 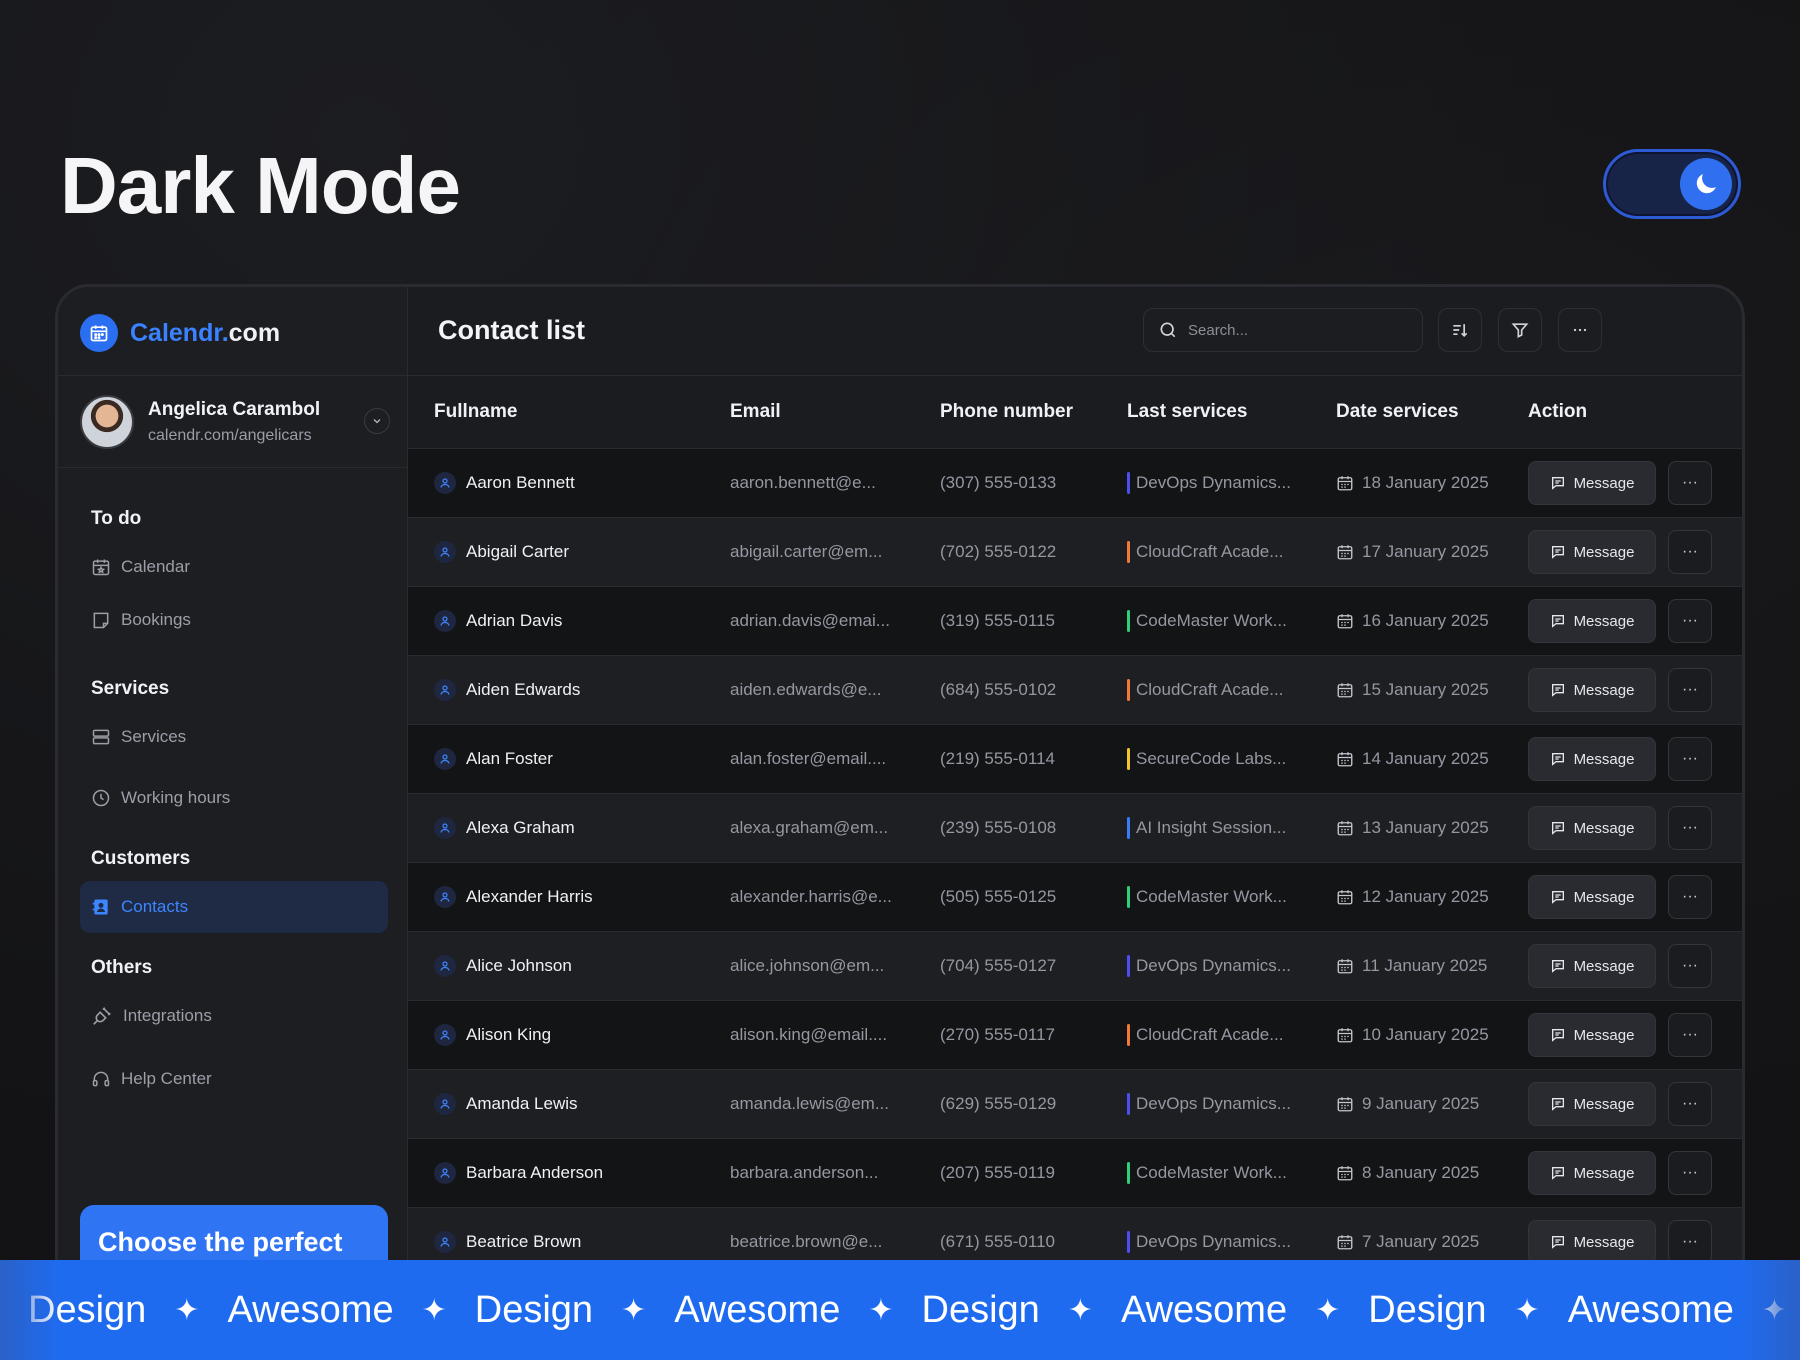 I want to click on filter-button, so click(x=1520, y=330).